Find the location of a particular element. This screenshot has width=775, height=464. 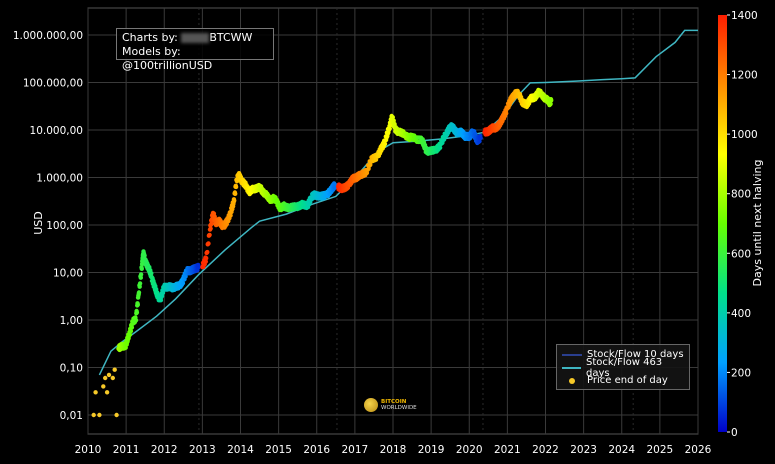

bitcoin-worldwide-watermark: BITCOIN WORLDWIDE is located at coordinates (390, 405).